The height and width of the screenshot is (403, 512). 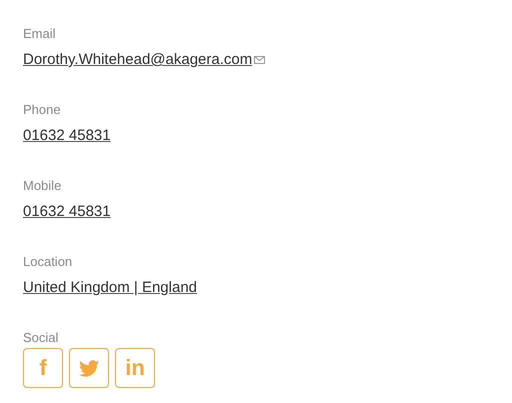 What do you see at coordinates (137, 60) in the screenshot?
I see `field-link: Dorothy.Whitehead@akagera.com` at bounding box center [137, 60].